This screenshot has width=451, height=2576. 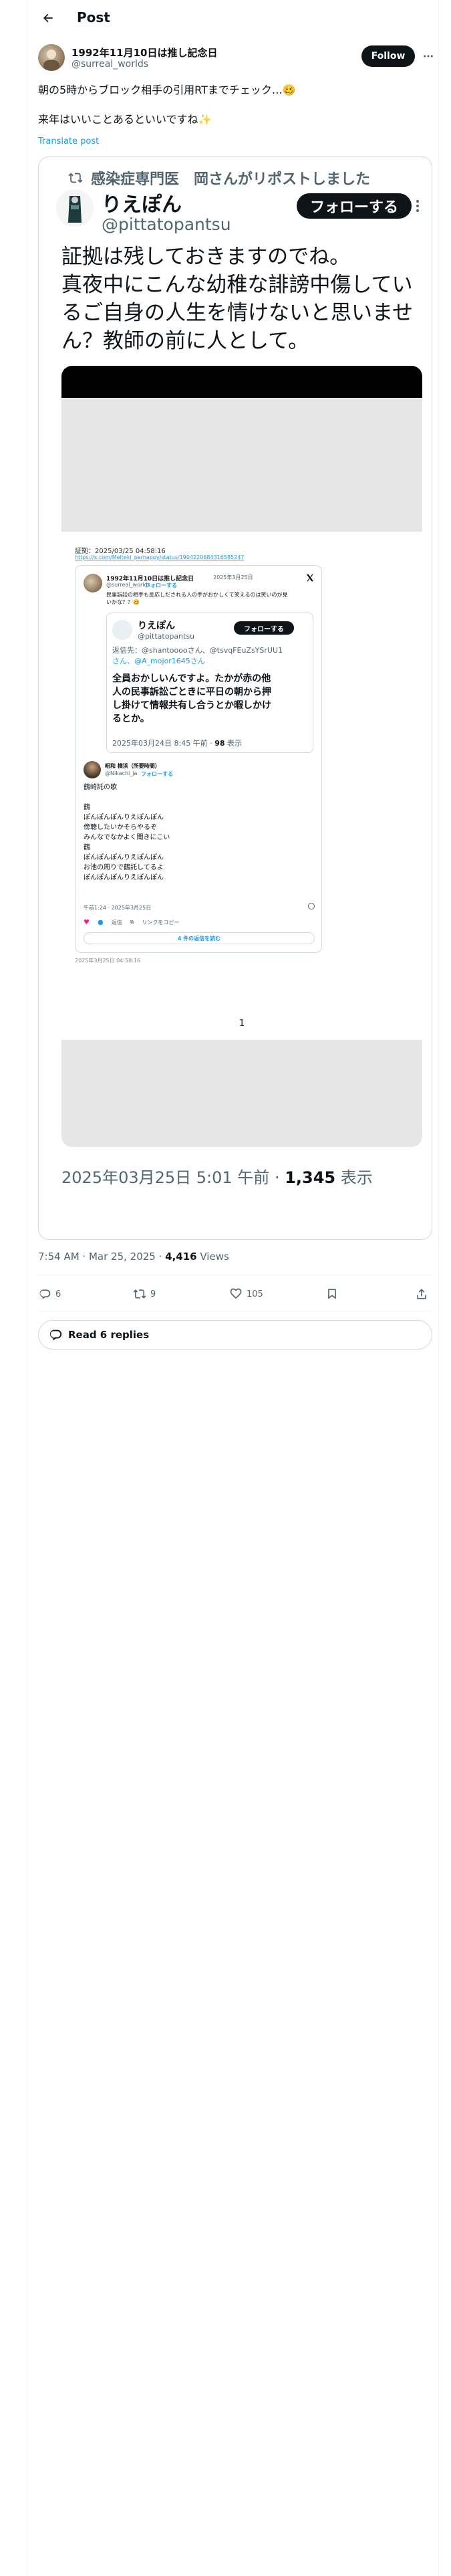 I want to click on post-actions: 6 9 105, so click(x=235, y=1294).